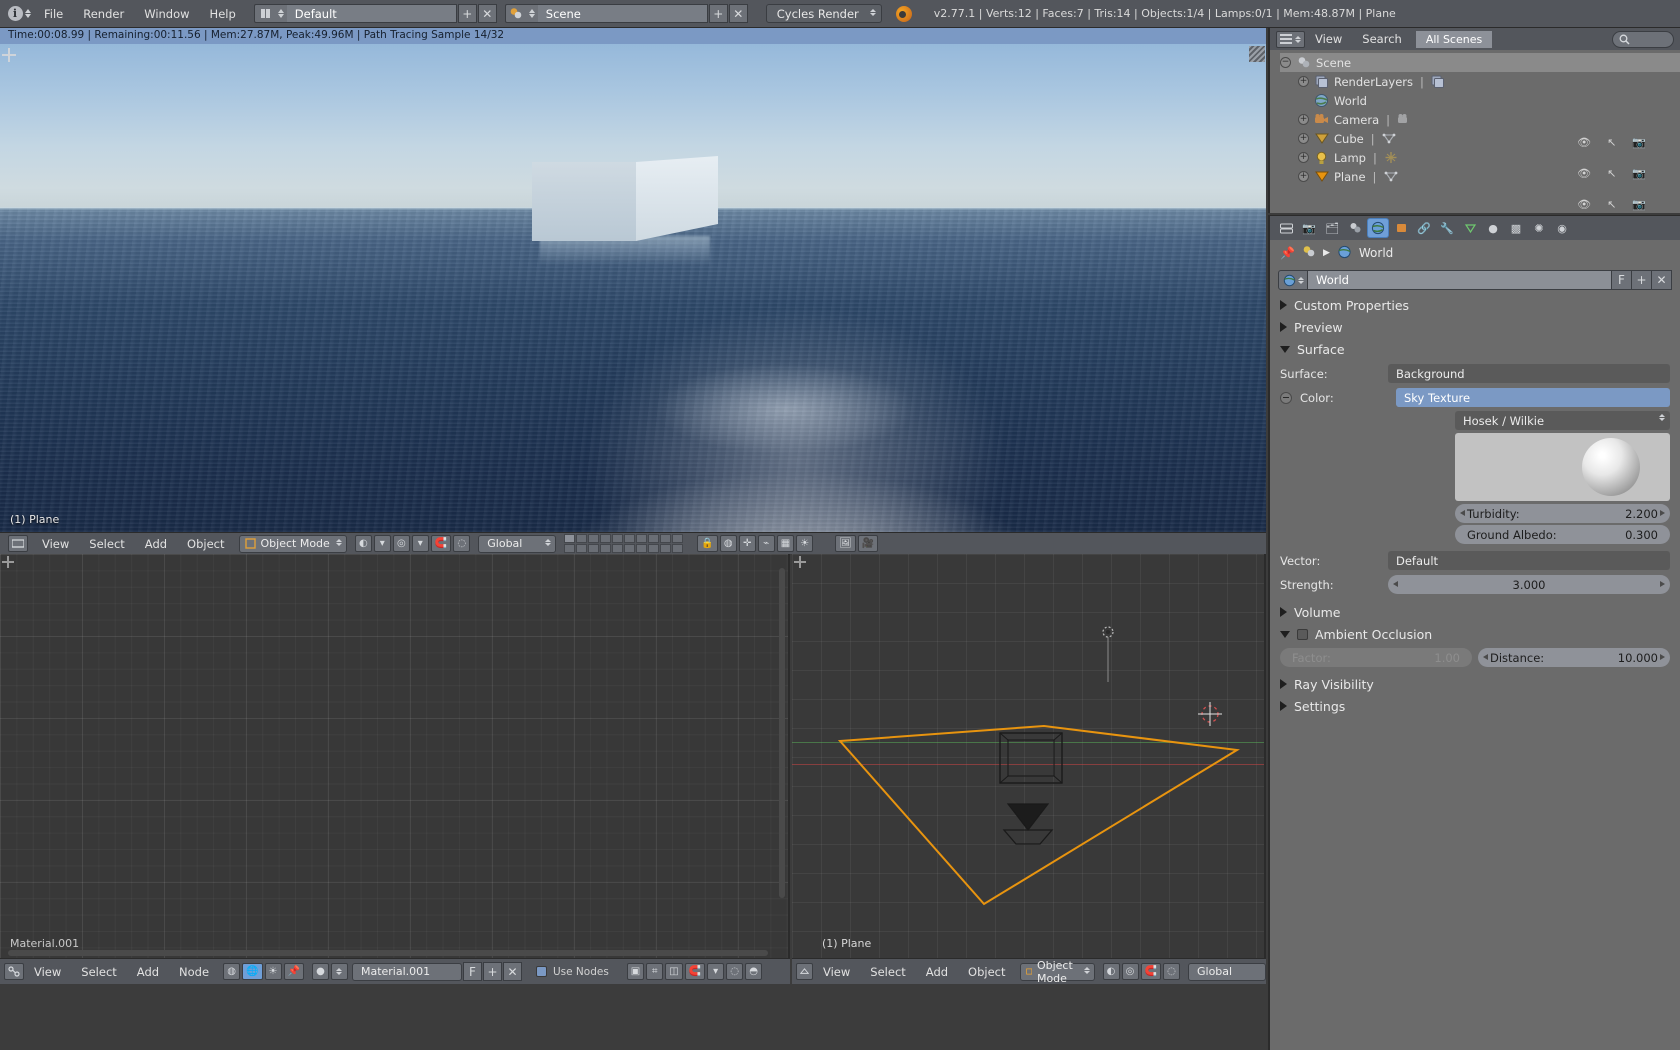  I want to click on node-editor-type-icon, so click(14, 971).